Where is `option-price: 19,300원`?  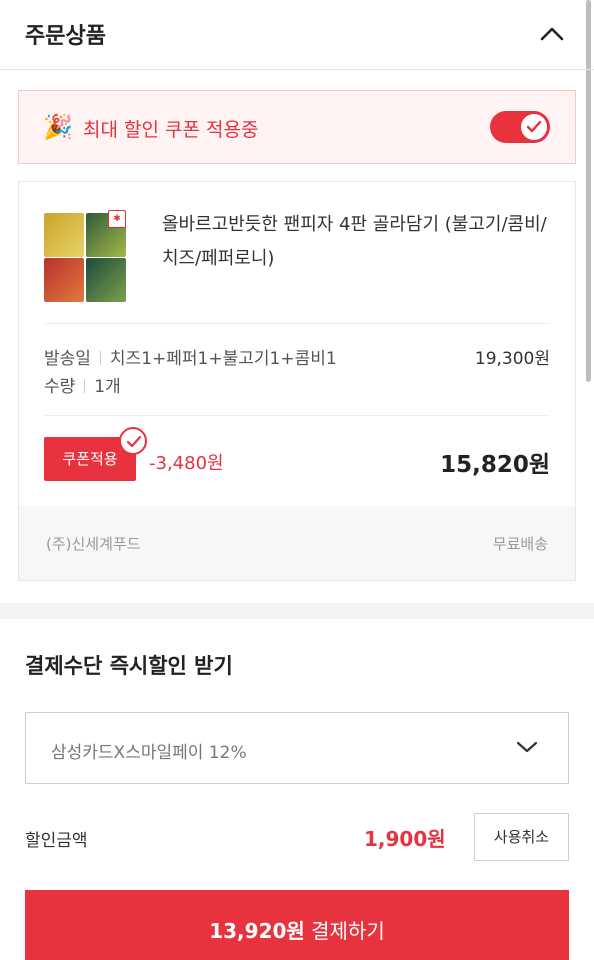 option-price: 19,300원 is located at coordinates (512, 359).